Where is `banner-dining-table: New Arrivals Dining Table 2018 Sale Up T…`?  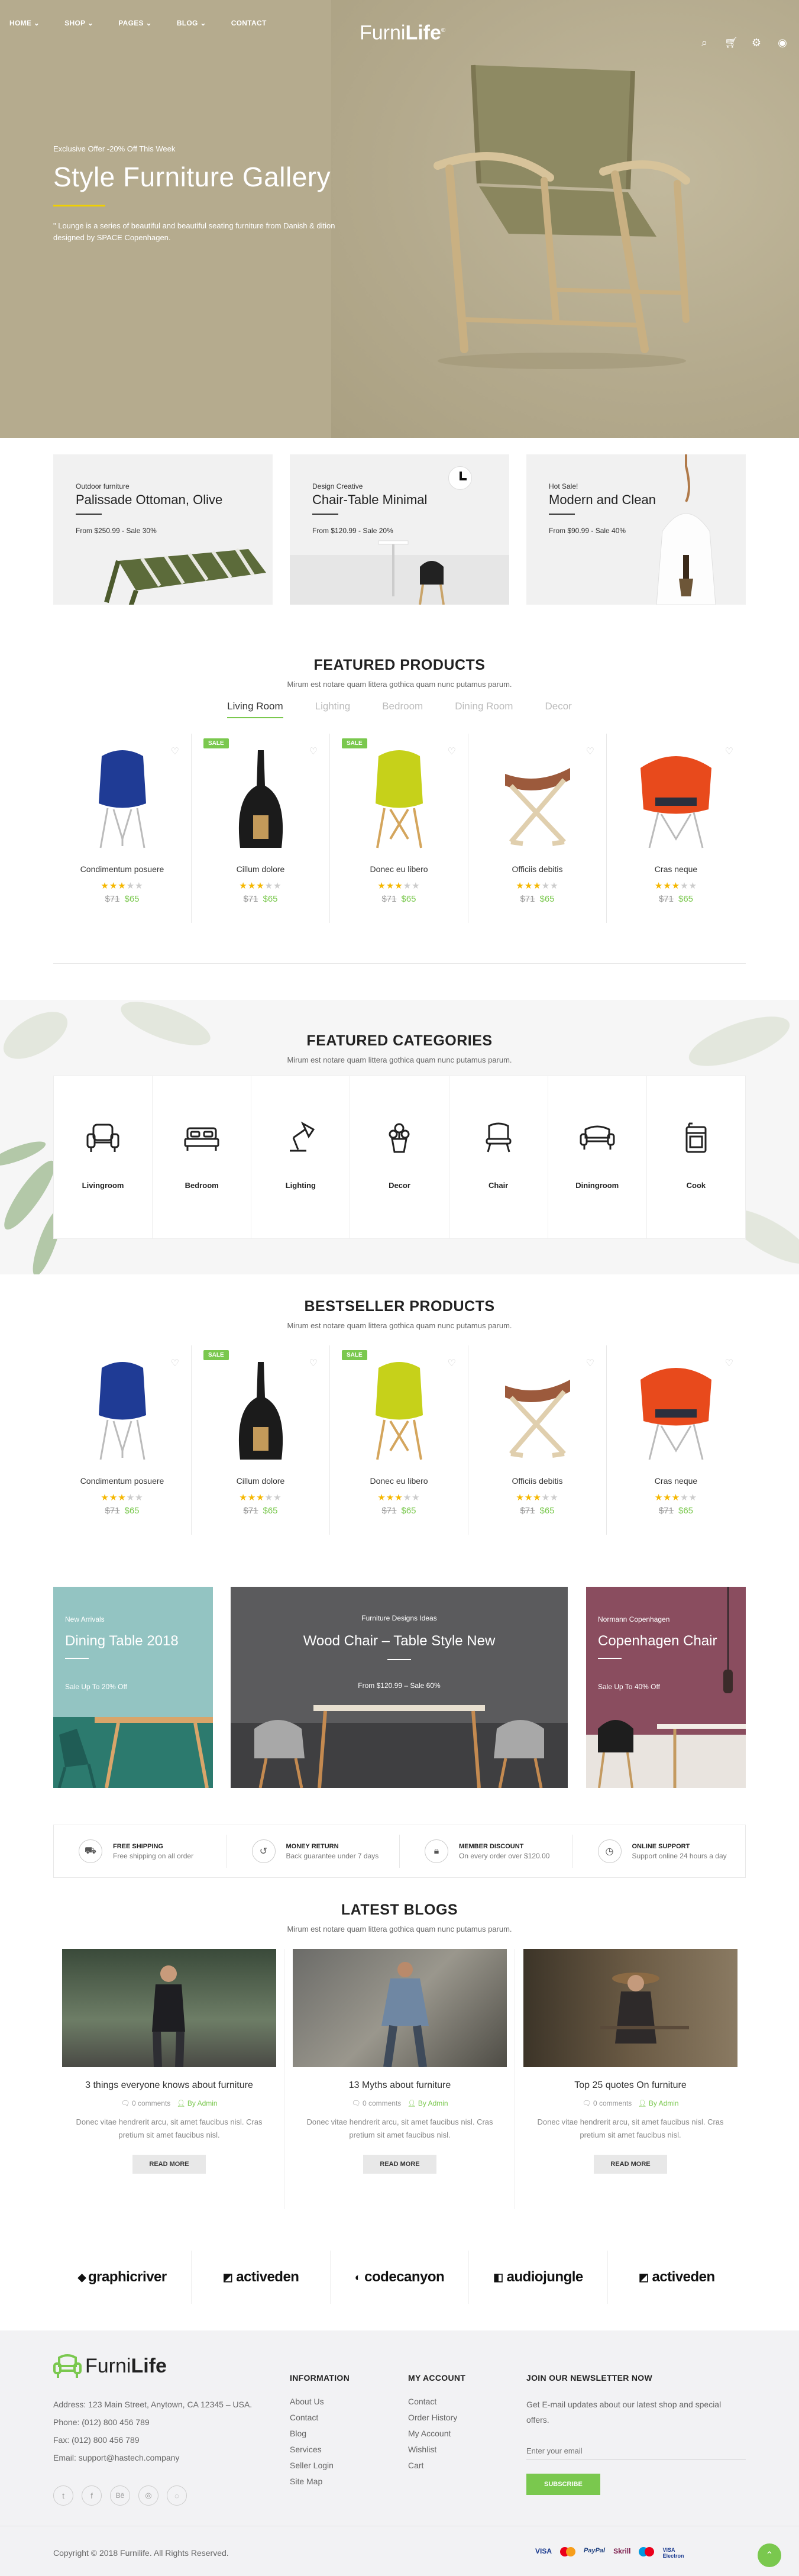 banner-dining-table: New Arrivals Dining Table 2018 Sale Up T… is located at coordinates (133, 1687).